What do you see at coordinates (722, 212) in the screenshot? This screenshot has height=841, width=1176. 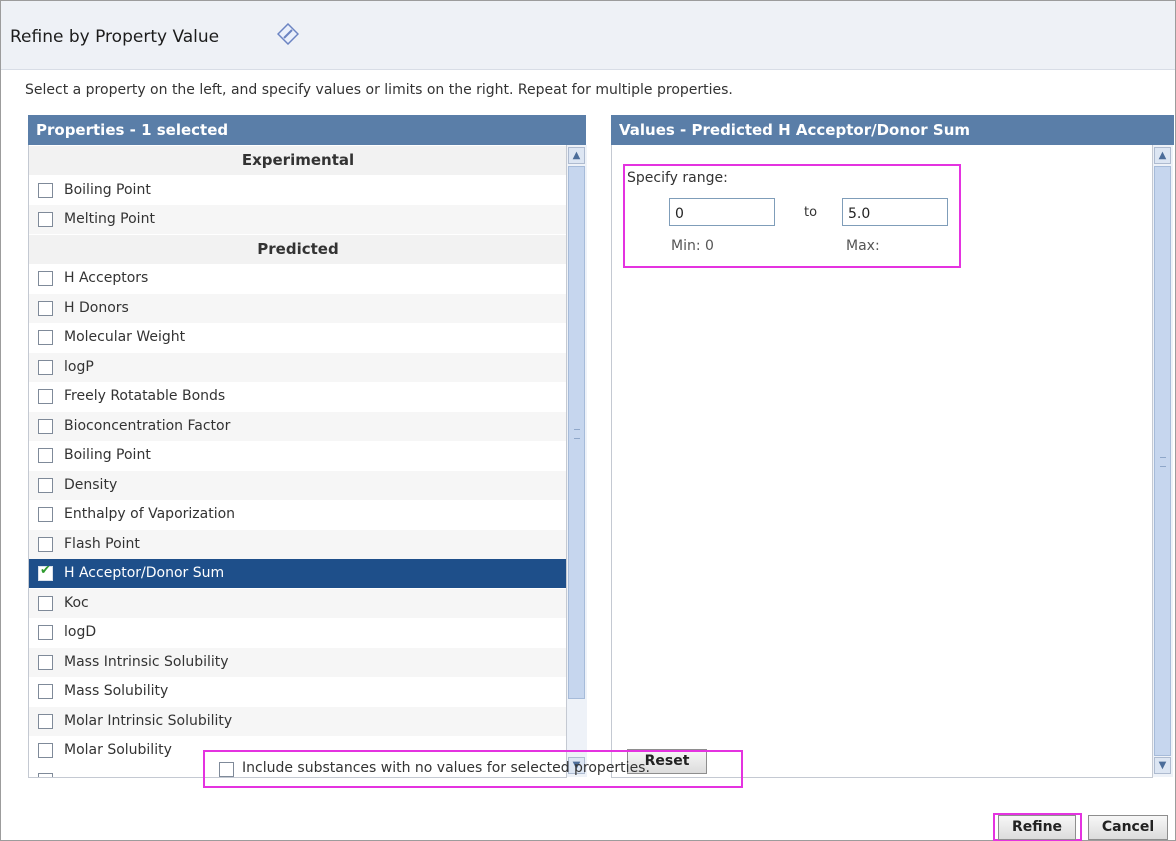 I see `min-value-input` at bounding box center [722, 212].